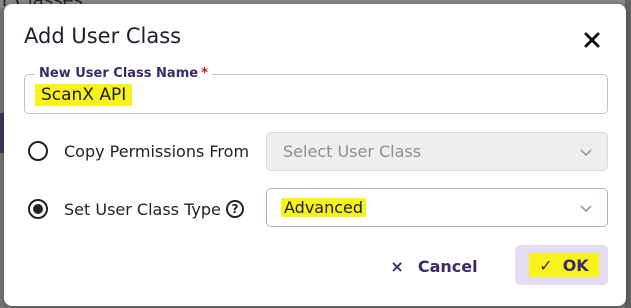 The image size is (631, 308). What do you see at coordinates (84, 95) in the screenshot?
I see `user-class-name-value: ScanX API` at bounding box center [84, 95].